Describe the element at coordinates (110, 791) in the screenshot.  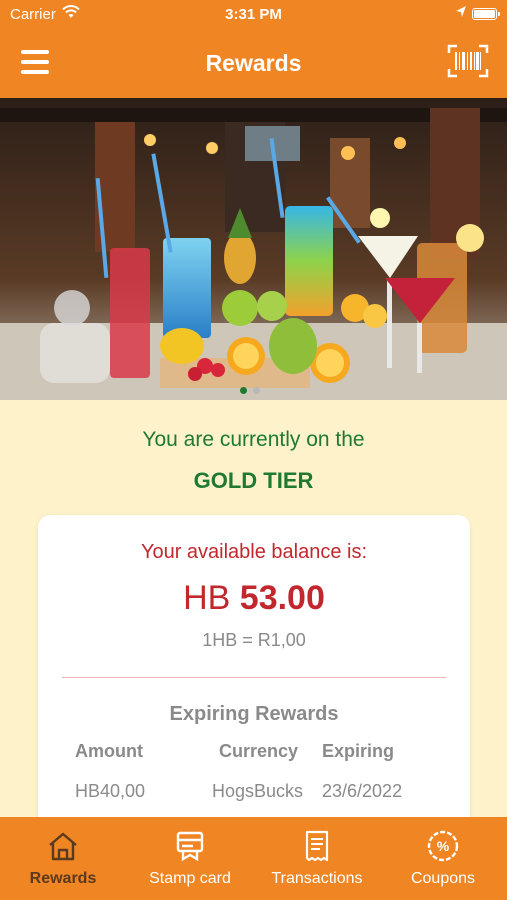
I see `table-cell-amount: HB40,00` at that location.